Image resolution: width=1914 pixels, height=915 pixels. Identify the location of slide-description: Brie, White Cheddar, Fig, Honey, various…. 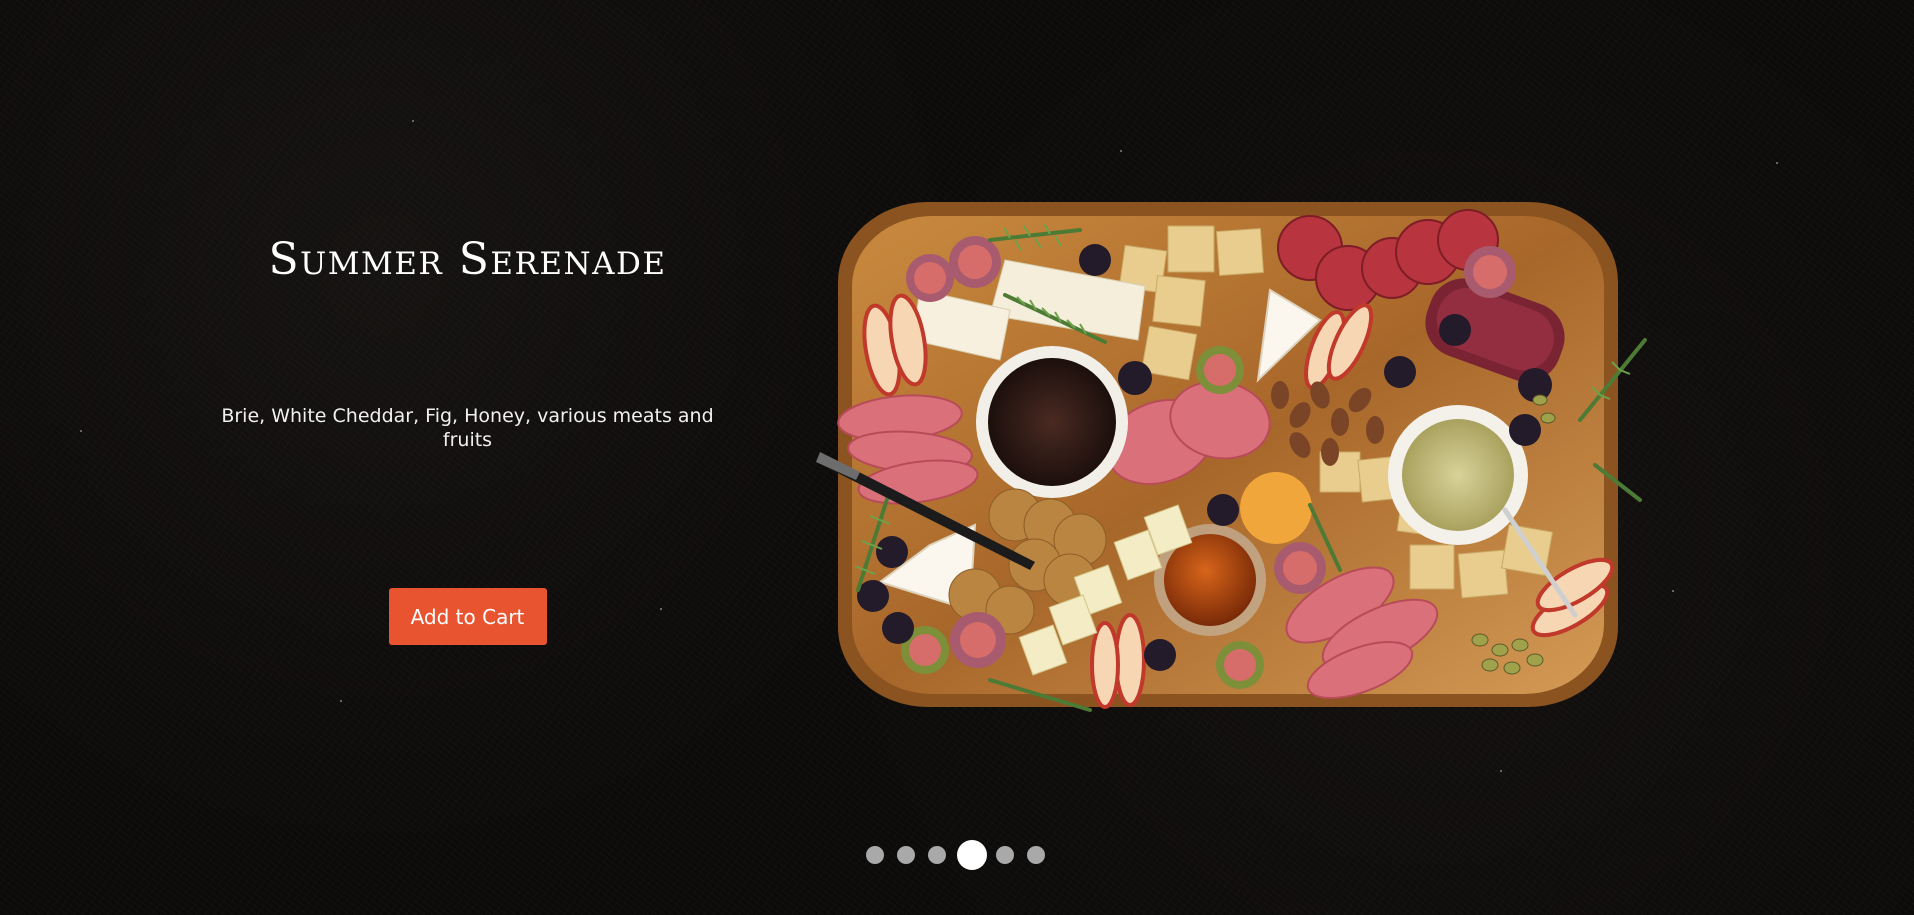
(467, 428).